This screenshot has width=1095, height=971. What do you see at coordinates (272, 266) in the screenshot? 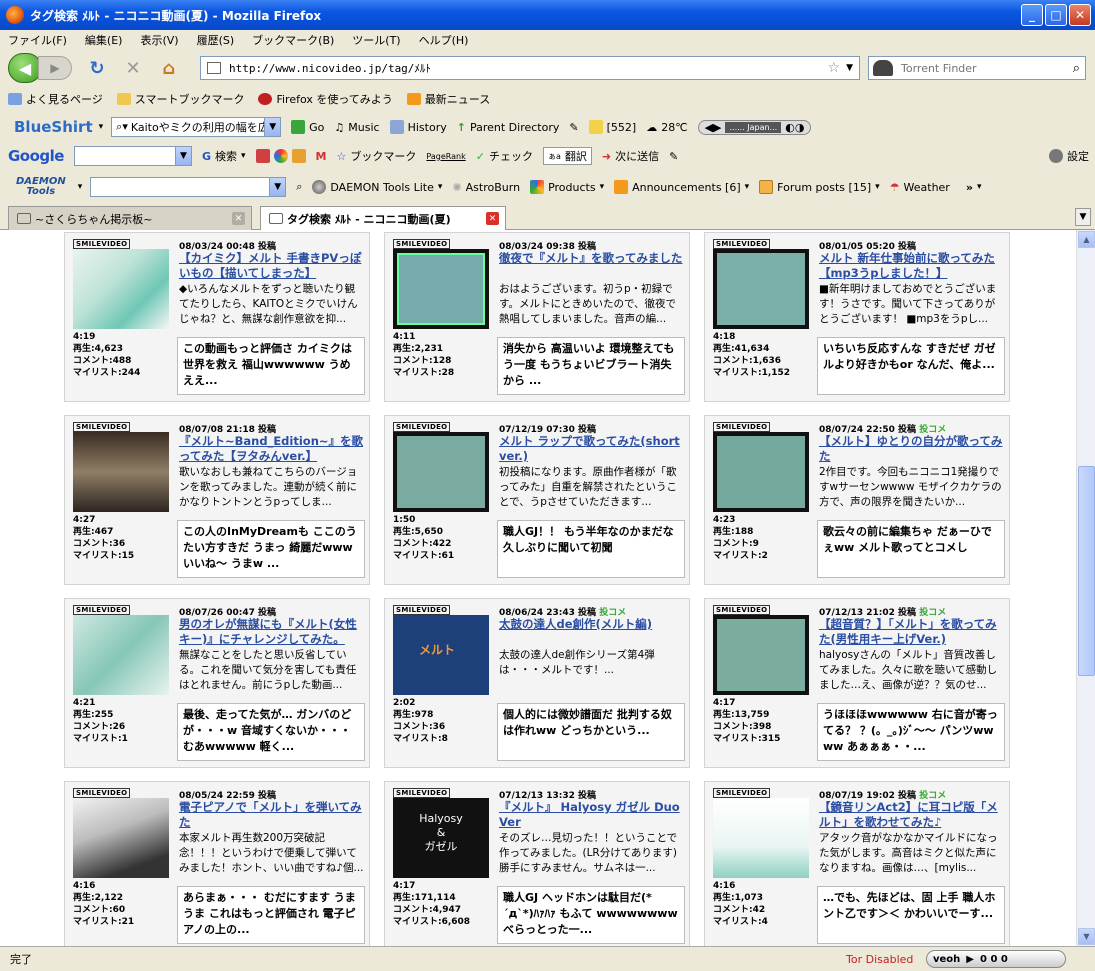
I see `video-title-link: 【カイミク】メルト 手書きPVっぽいもの【描いてしまった】` at bounding box center [272, 266].